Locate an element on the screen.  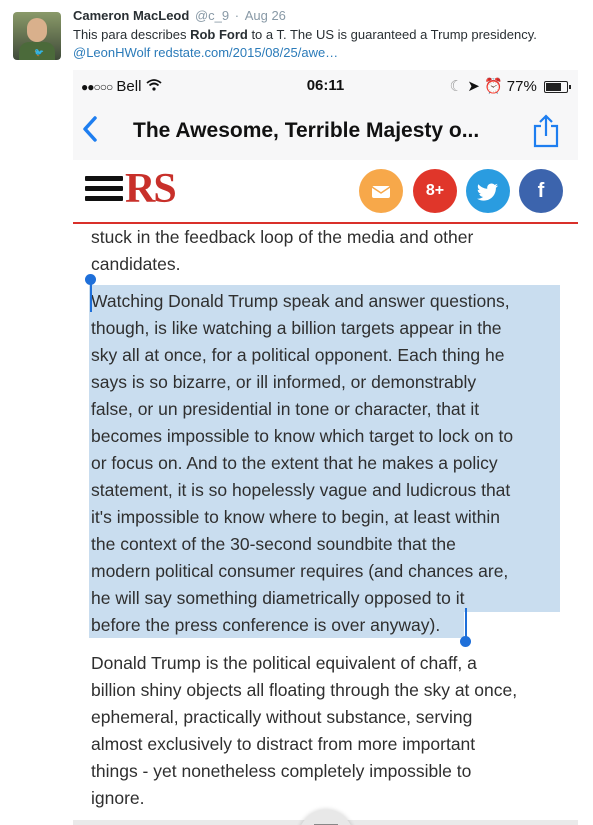
moon-icon: ☾ is located at coordinates (456, 86).